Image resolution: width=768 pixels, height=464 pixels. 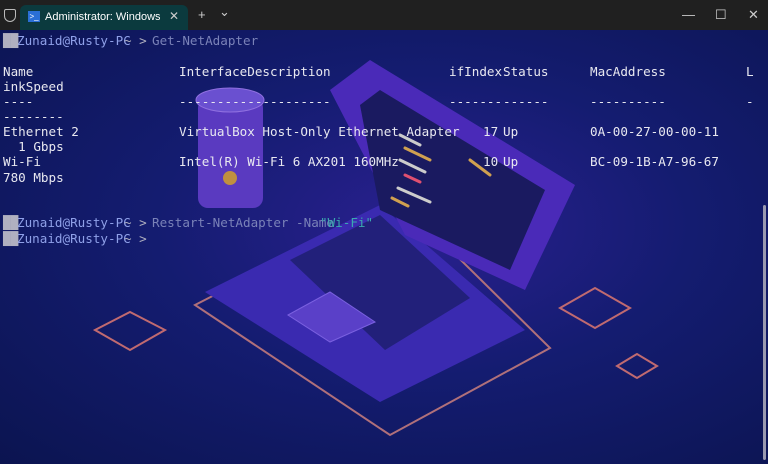 I want to click on terminal-text: 0A-00-27-00-00-11, so click(x=654, y=131).